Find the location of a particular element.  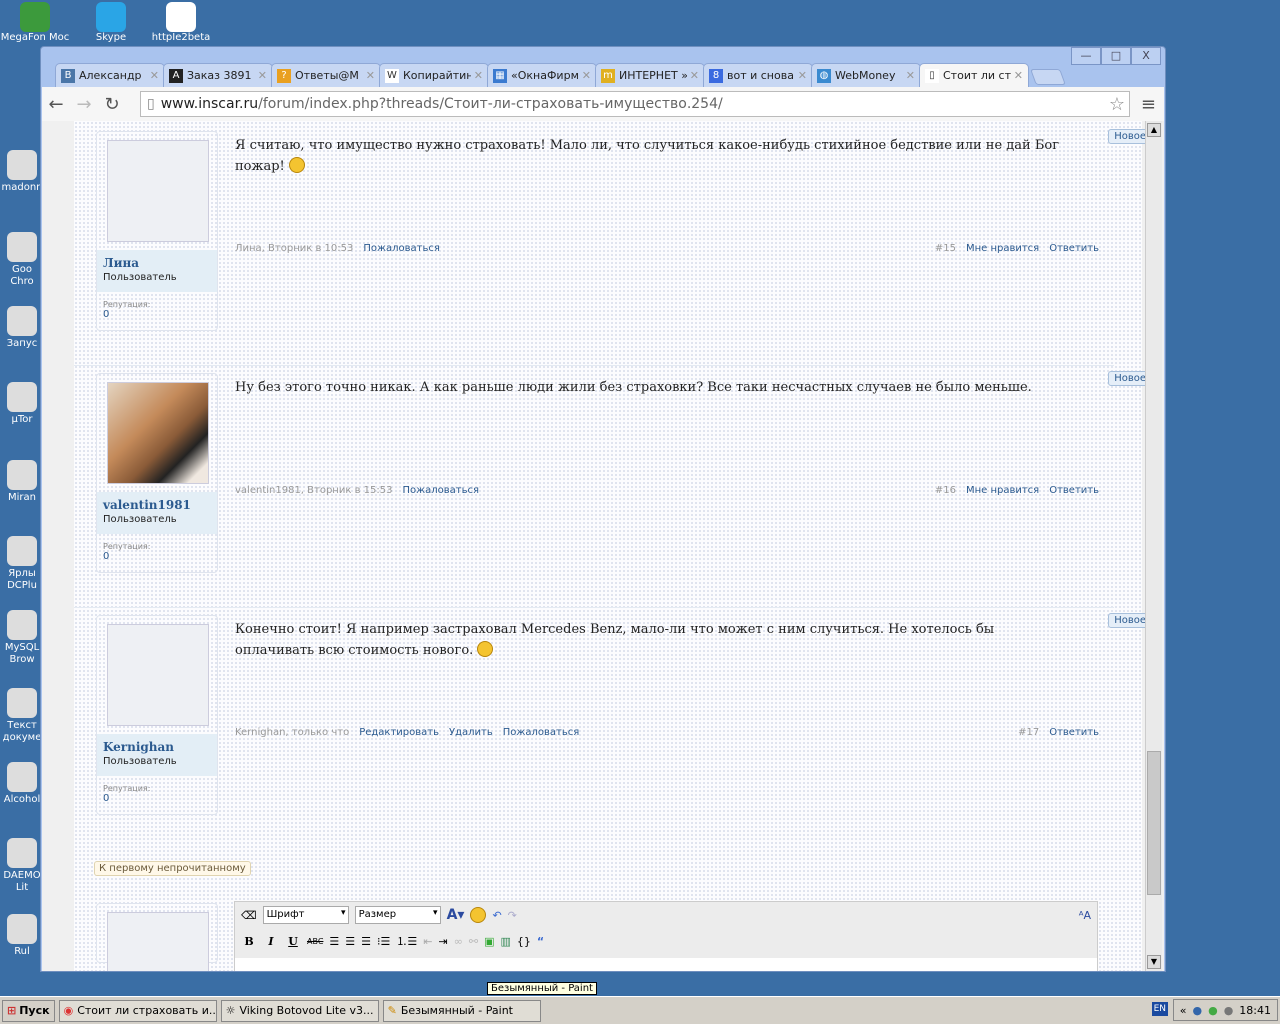

language-indicator: EN is located at coordinates (1159, 1009).